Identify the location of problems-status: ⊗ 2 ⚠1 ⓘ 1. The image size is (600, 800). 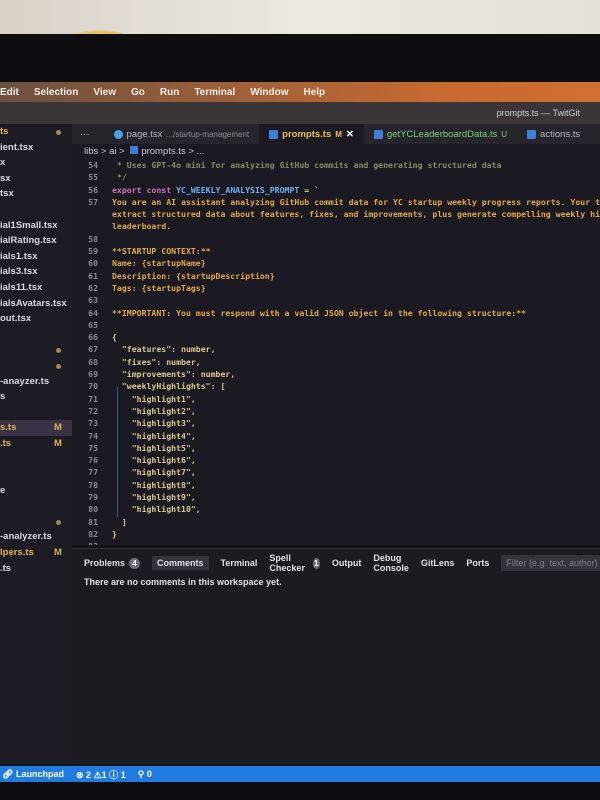
(101, 774).